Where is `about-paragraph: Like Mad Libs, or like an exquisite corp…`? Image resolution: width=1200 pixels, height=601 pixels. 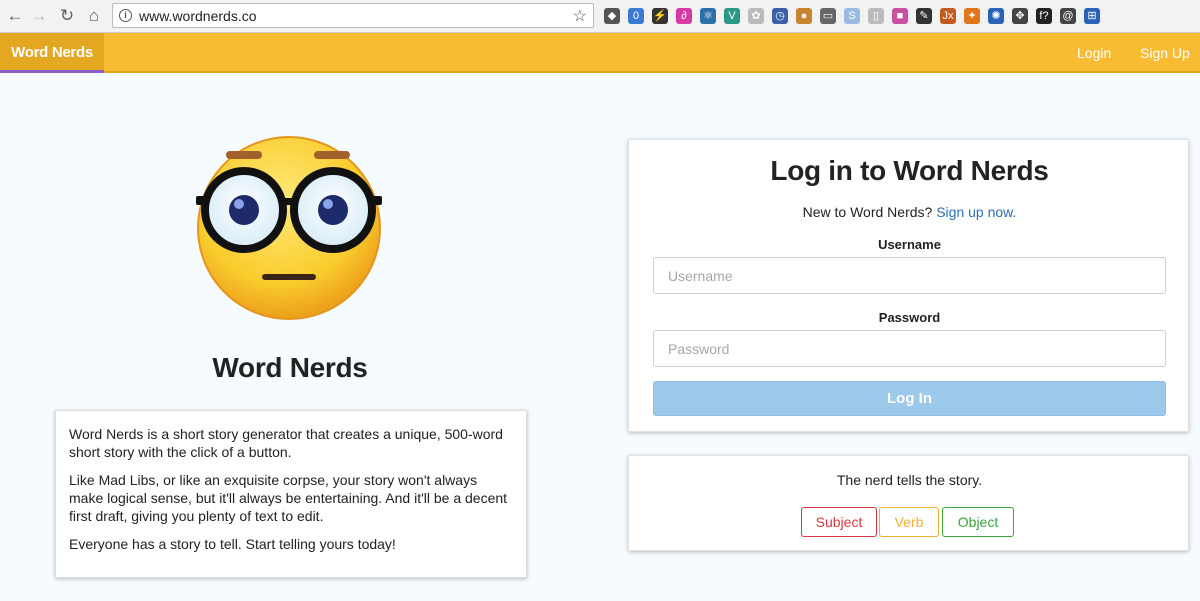 about-paragraph: Like Mad Libs, or like an exquisite corp… is located at coordinates (288, 498).